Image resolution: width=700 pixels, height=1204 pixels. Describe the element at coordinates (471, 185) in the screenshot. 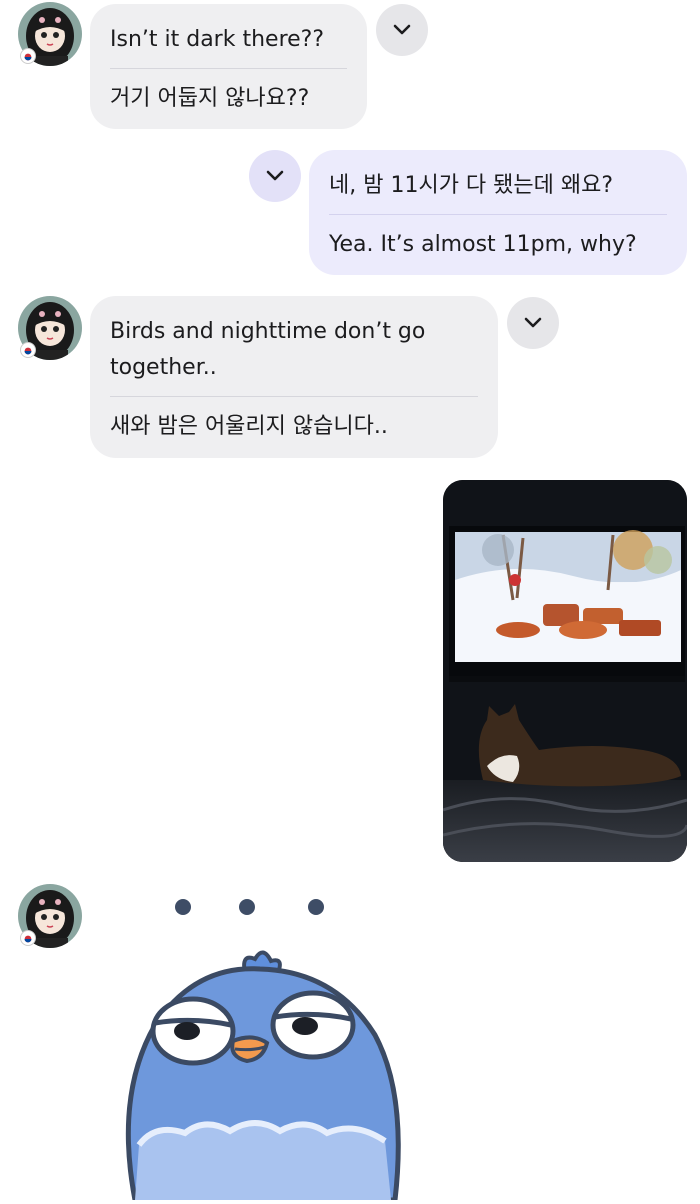

I see `message-original-text: 네, 밤 11시가 다 됐는데 왜요?` at that location.